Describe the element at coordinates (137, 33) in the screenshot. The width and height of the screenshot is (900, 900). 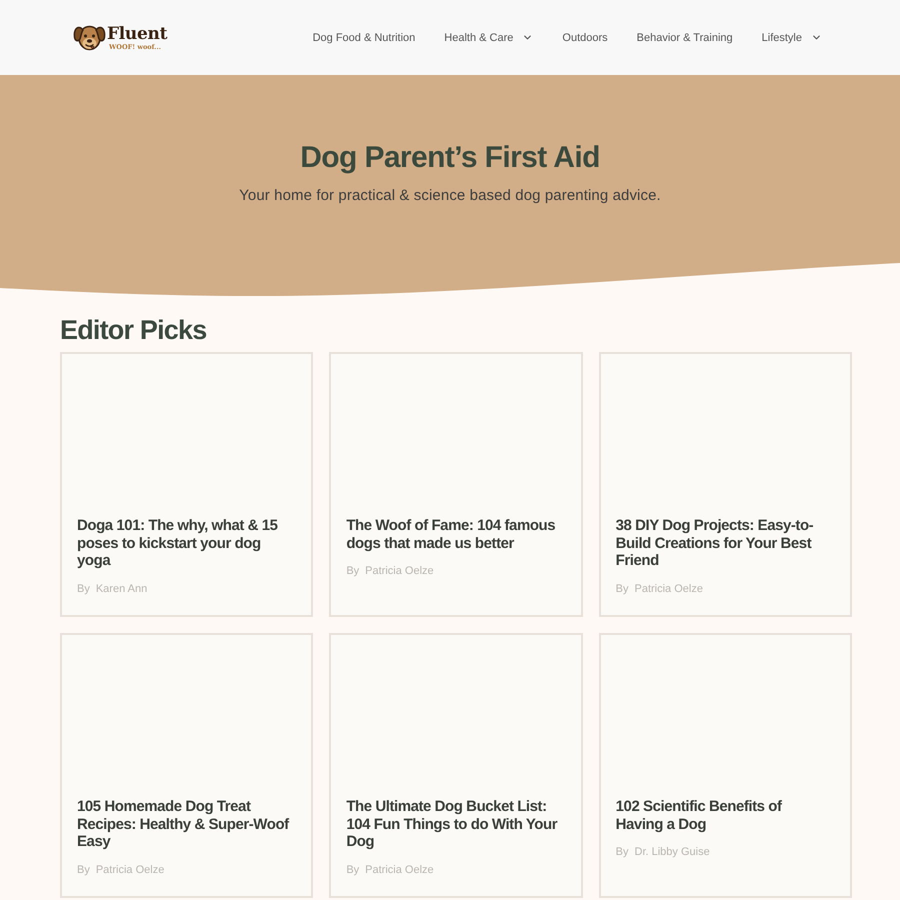
I see `brand-name: Fluent` at that location.